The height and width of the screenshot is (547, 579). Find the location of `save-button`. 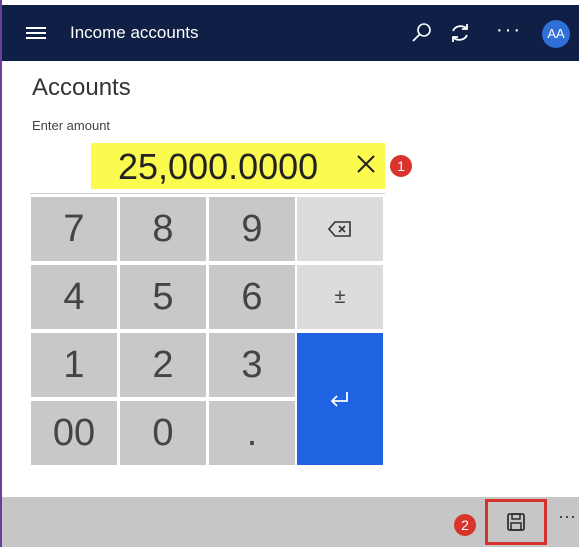

save-button is located at coordinates (516, 522).